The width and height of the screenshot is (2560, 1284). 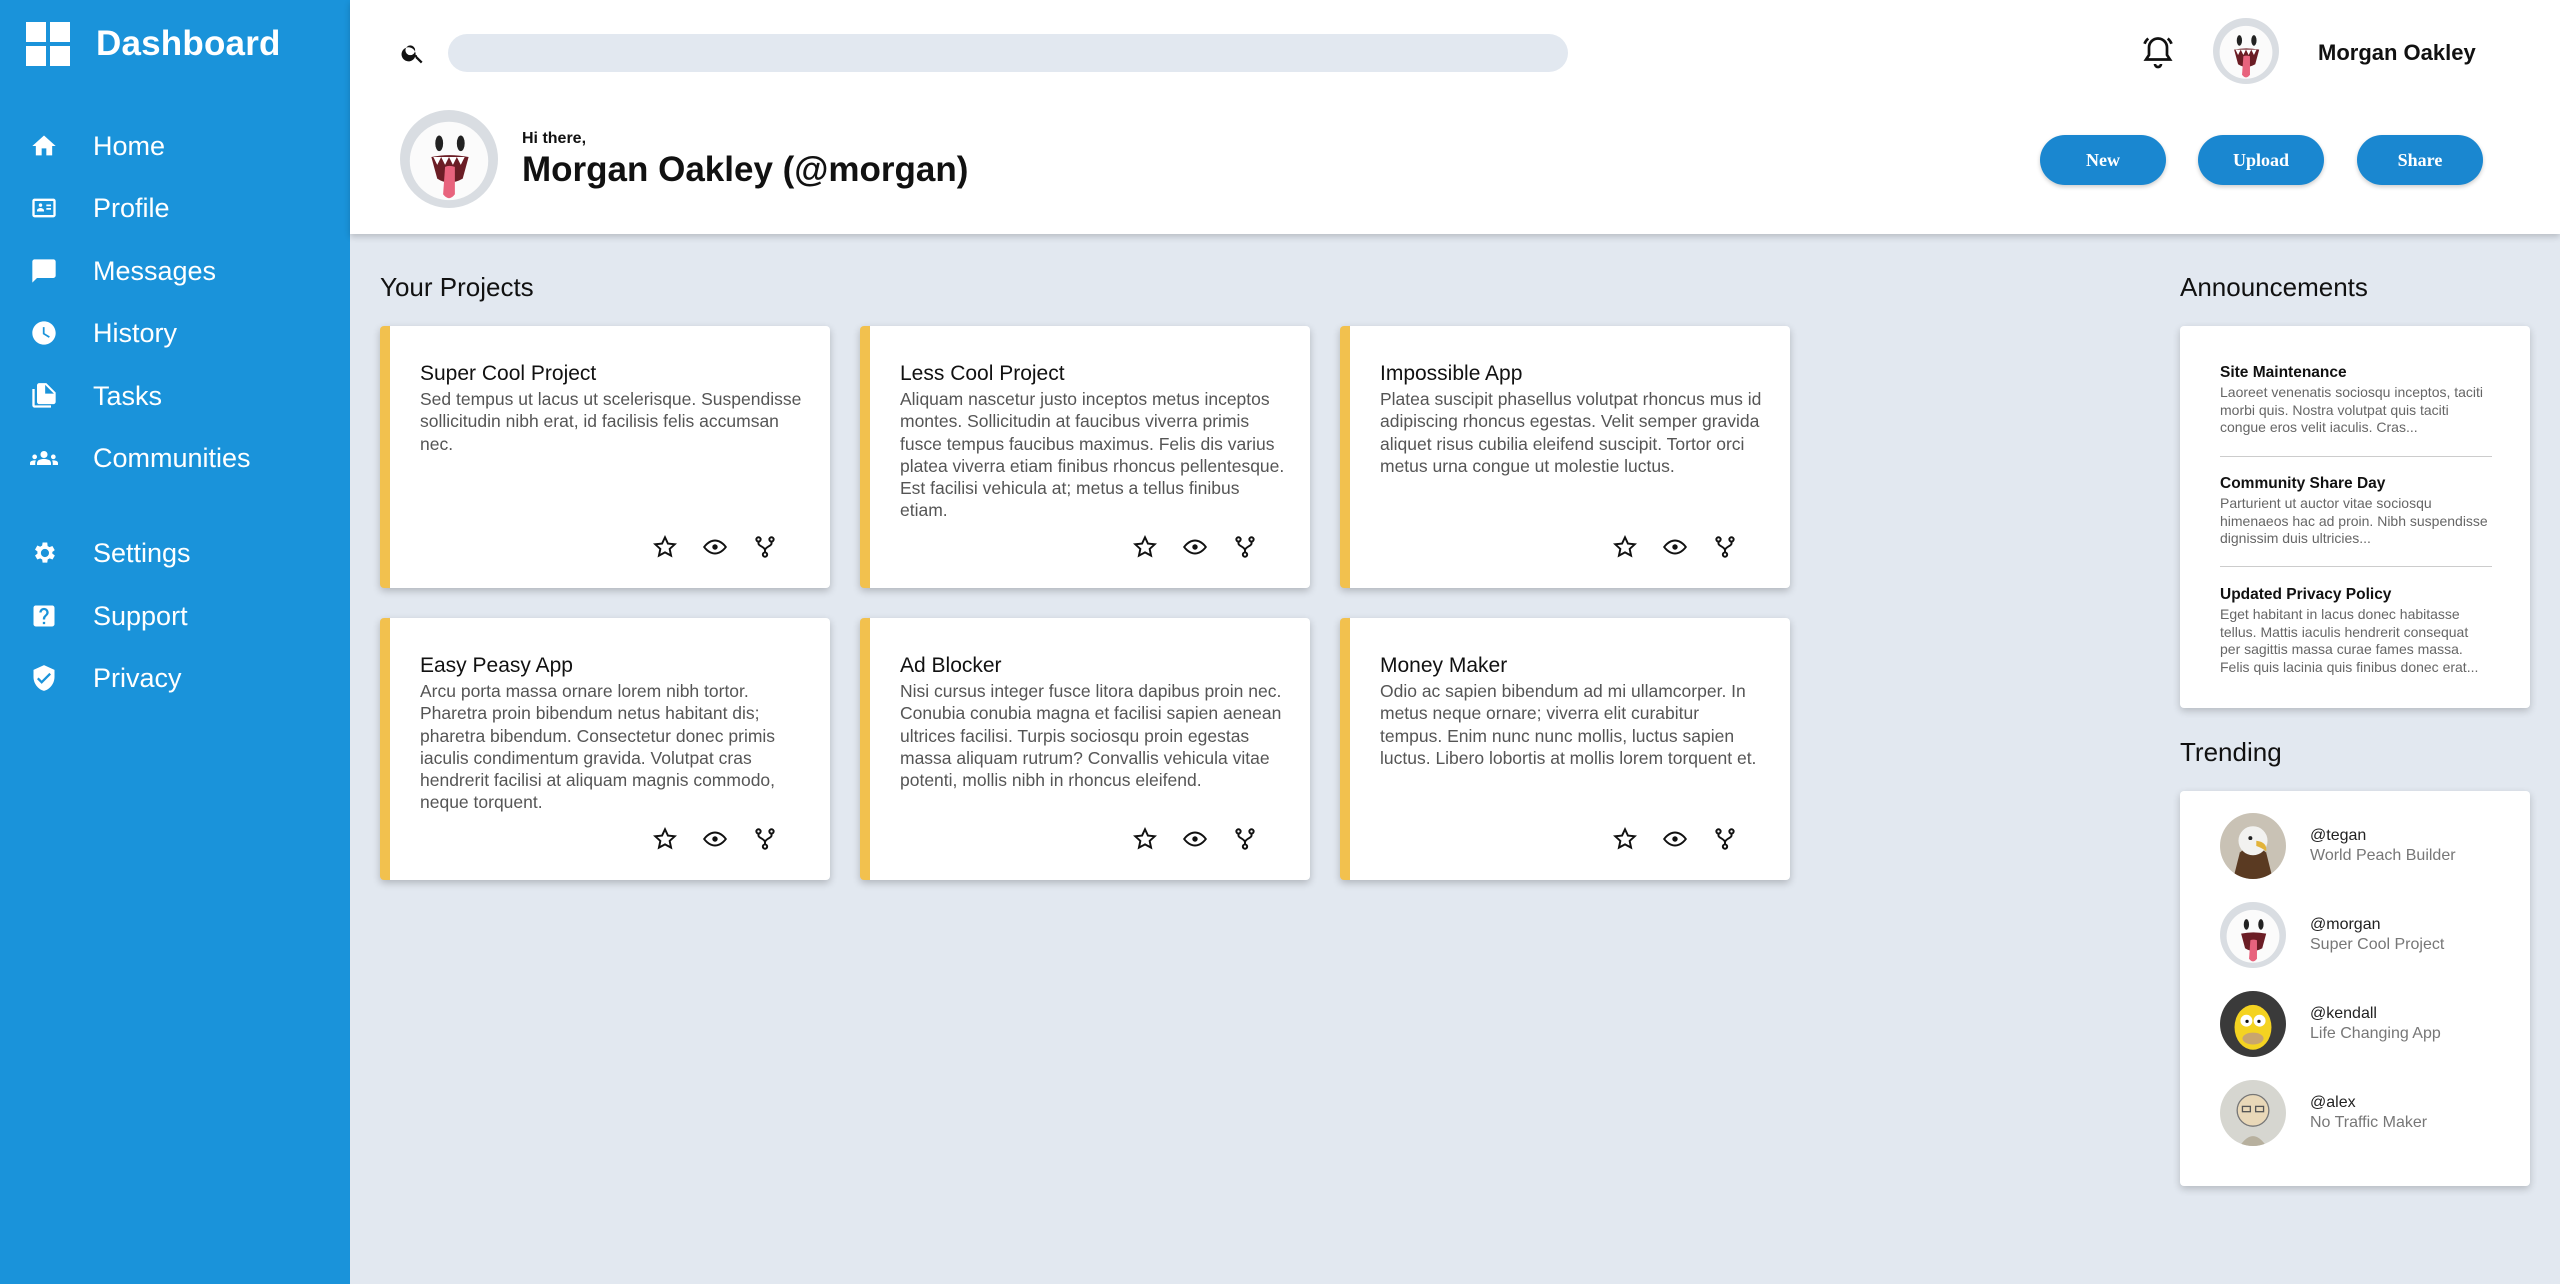 I want to click on sidebar-item-communities: Communities, so click(x=140, y=458).